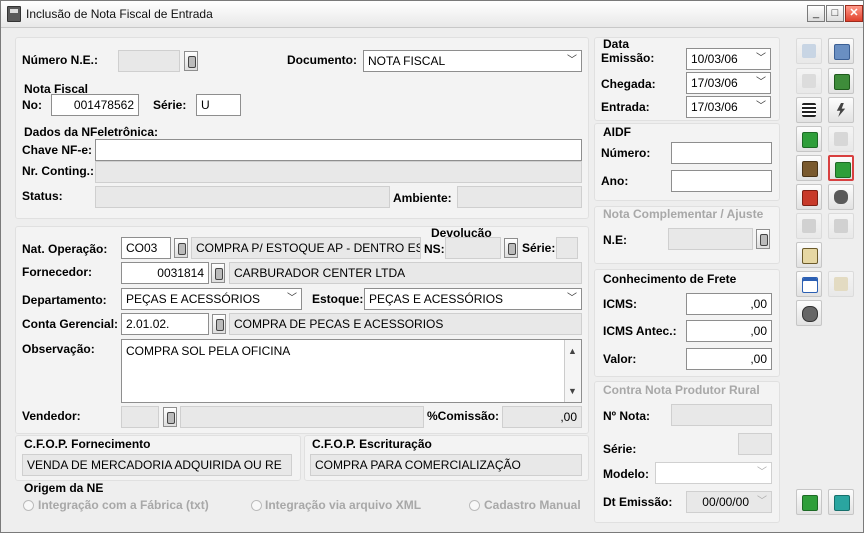  Describe the element at coordinates (474, 505) in the screenshot. I see `radio-cadastro-manual` at that location.